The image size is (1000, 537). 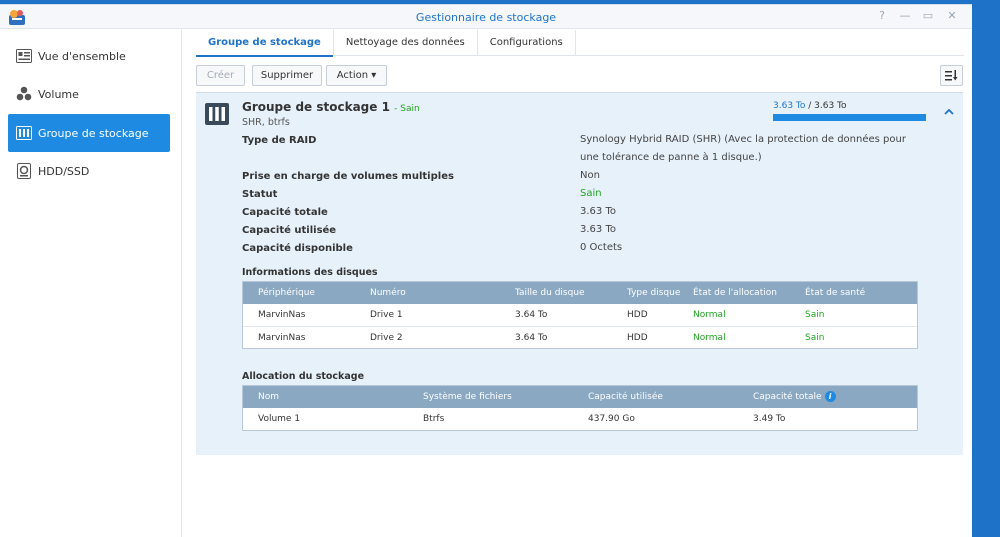 I want to click on pool-title: Groupe de stockage 1 - Sain, so click(x=331, y=107).